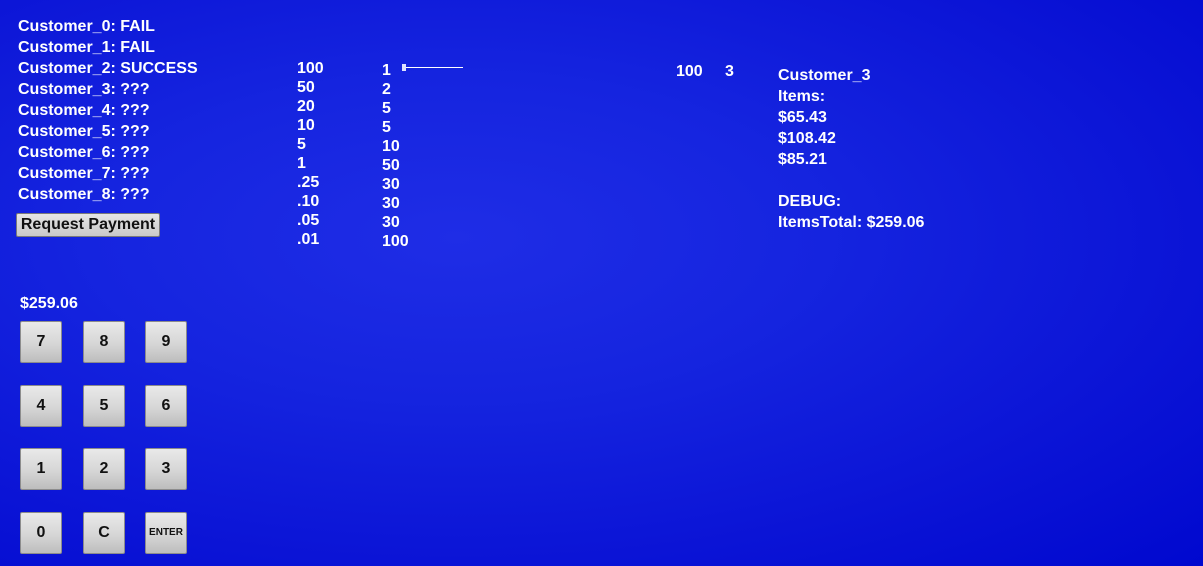  I want to click on customer-status-row: Customer_0: FAIL, so click(86, 26).